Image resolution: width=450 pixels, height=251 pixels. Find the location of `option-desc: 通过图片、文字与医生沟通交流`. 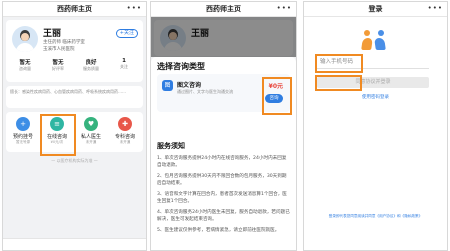

option-desc: 通过图片、文字与医生沟通交流 is located at coordinates (205, 91).